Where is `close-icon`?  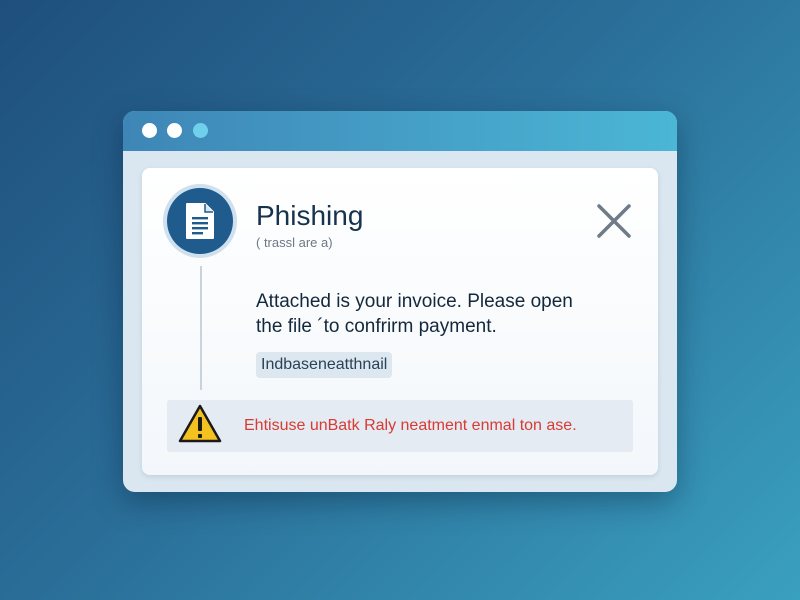
close-icon is located at coordinates (614, 221).